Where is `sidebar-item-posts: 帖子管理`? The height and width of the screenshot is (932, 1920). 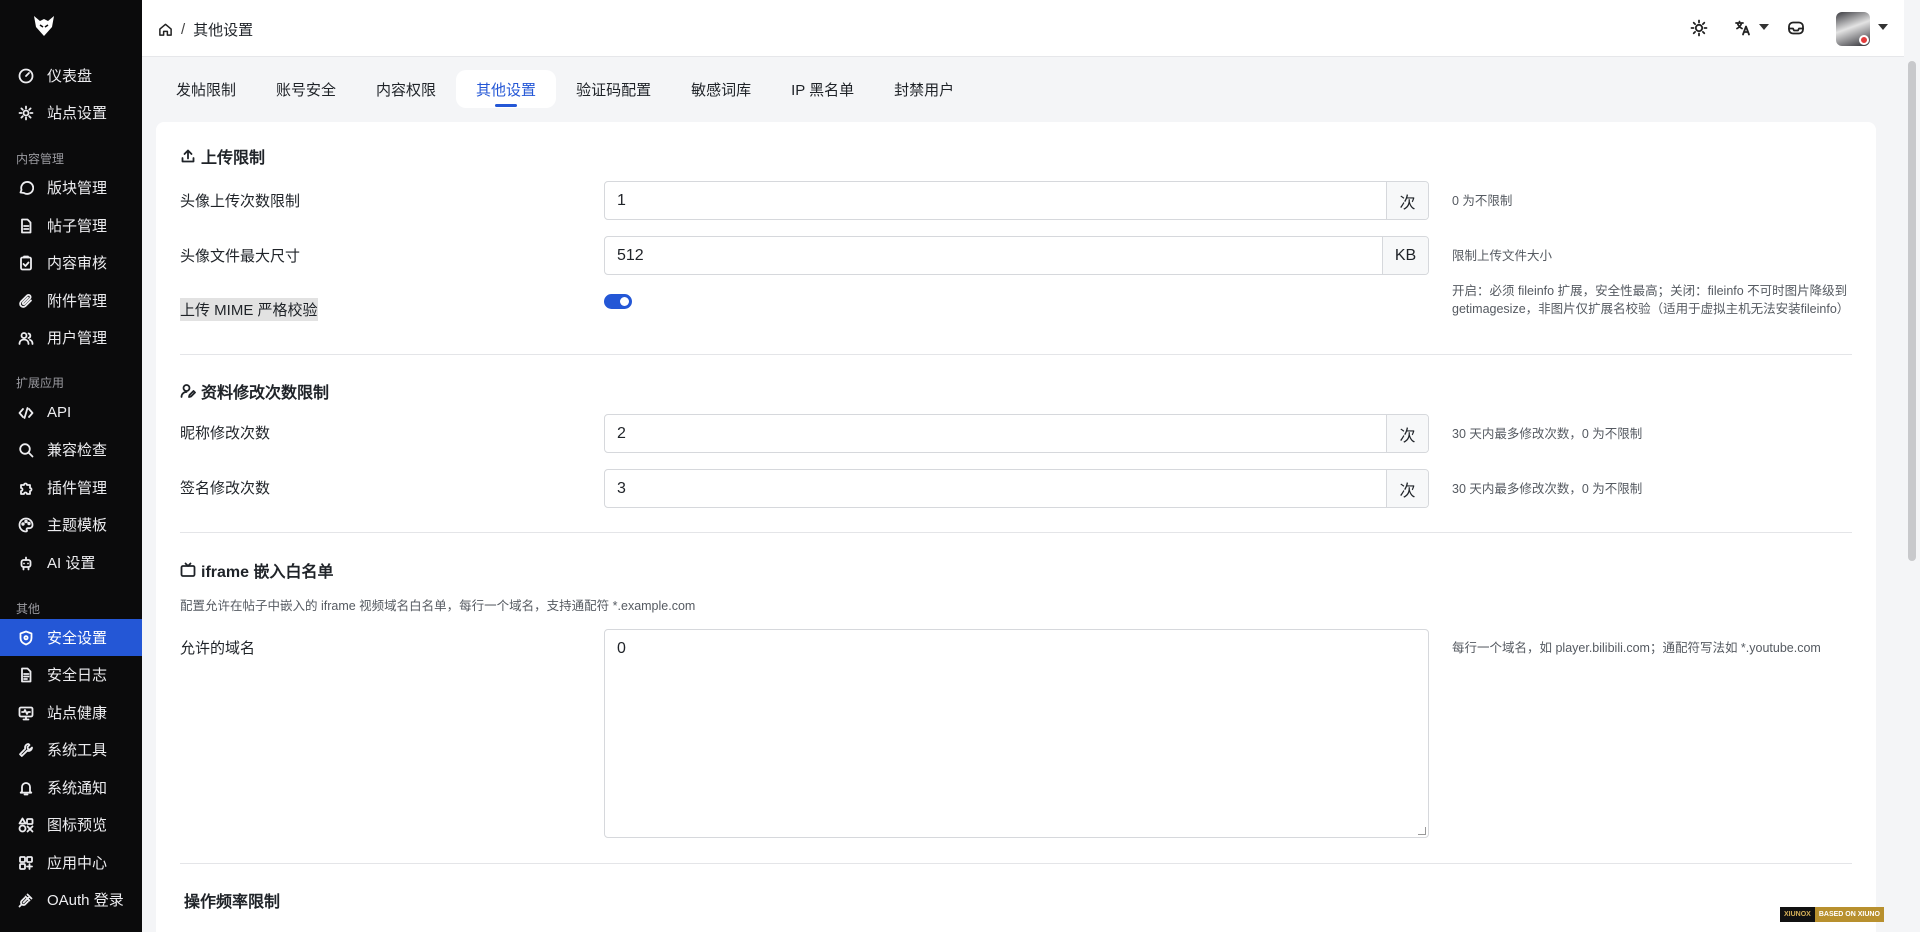 sidebar-item-posts: 帖子管理 is located at coordinates (71, 225).